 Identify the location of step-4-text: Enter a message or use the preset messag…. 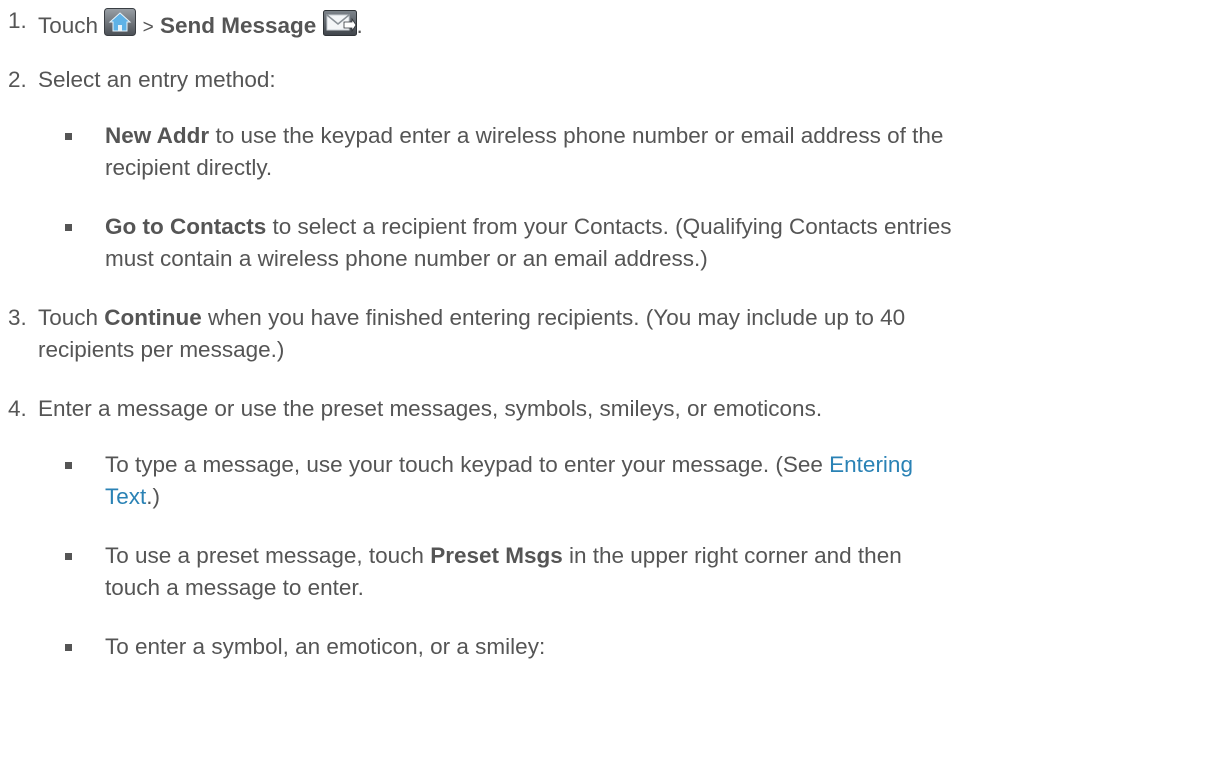
(430, 408).